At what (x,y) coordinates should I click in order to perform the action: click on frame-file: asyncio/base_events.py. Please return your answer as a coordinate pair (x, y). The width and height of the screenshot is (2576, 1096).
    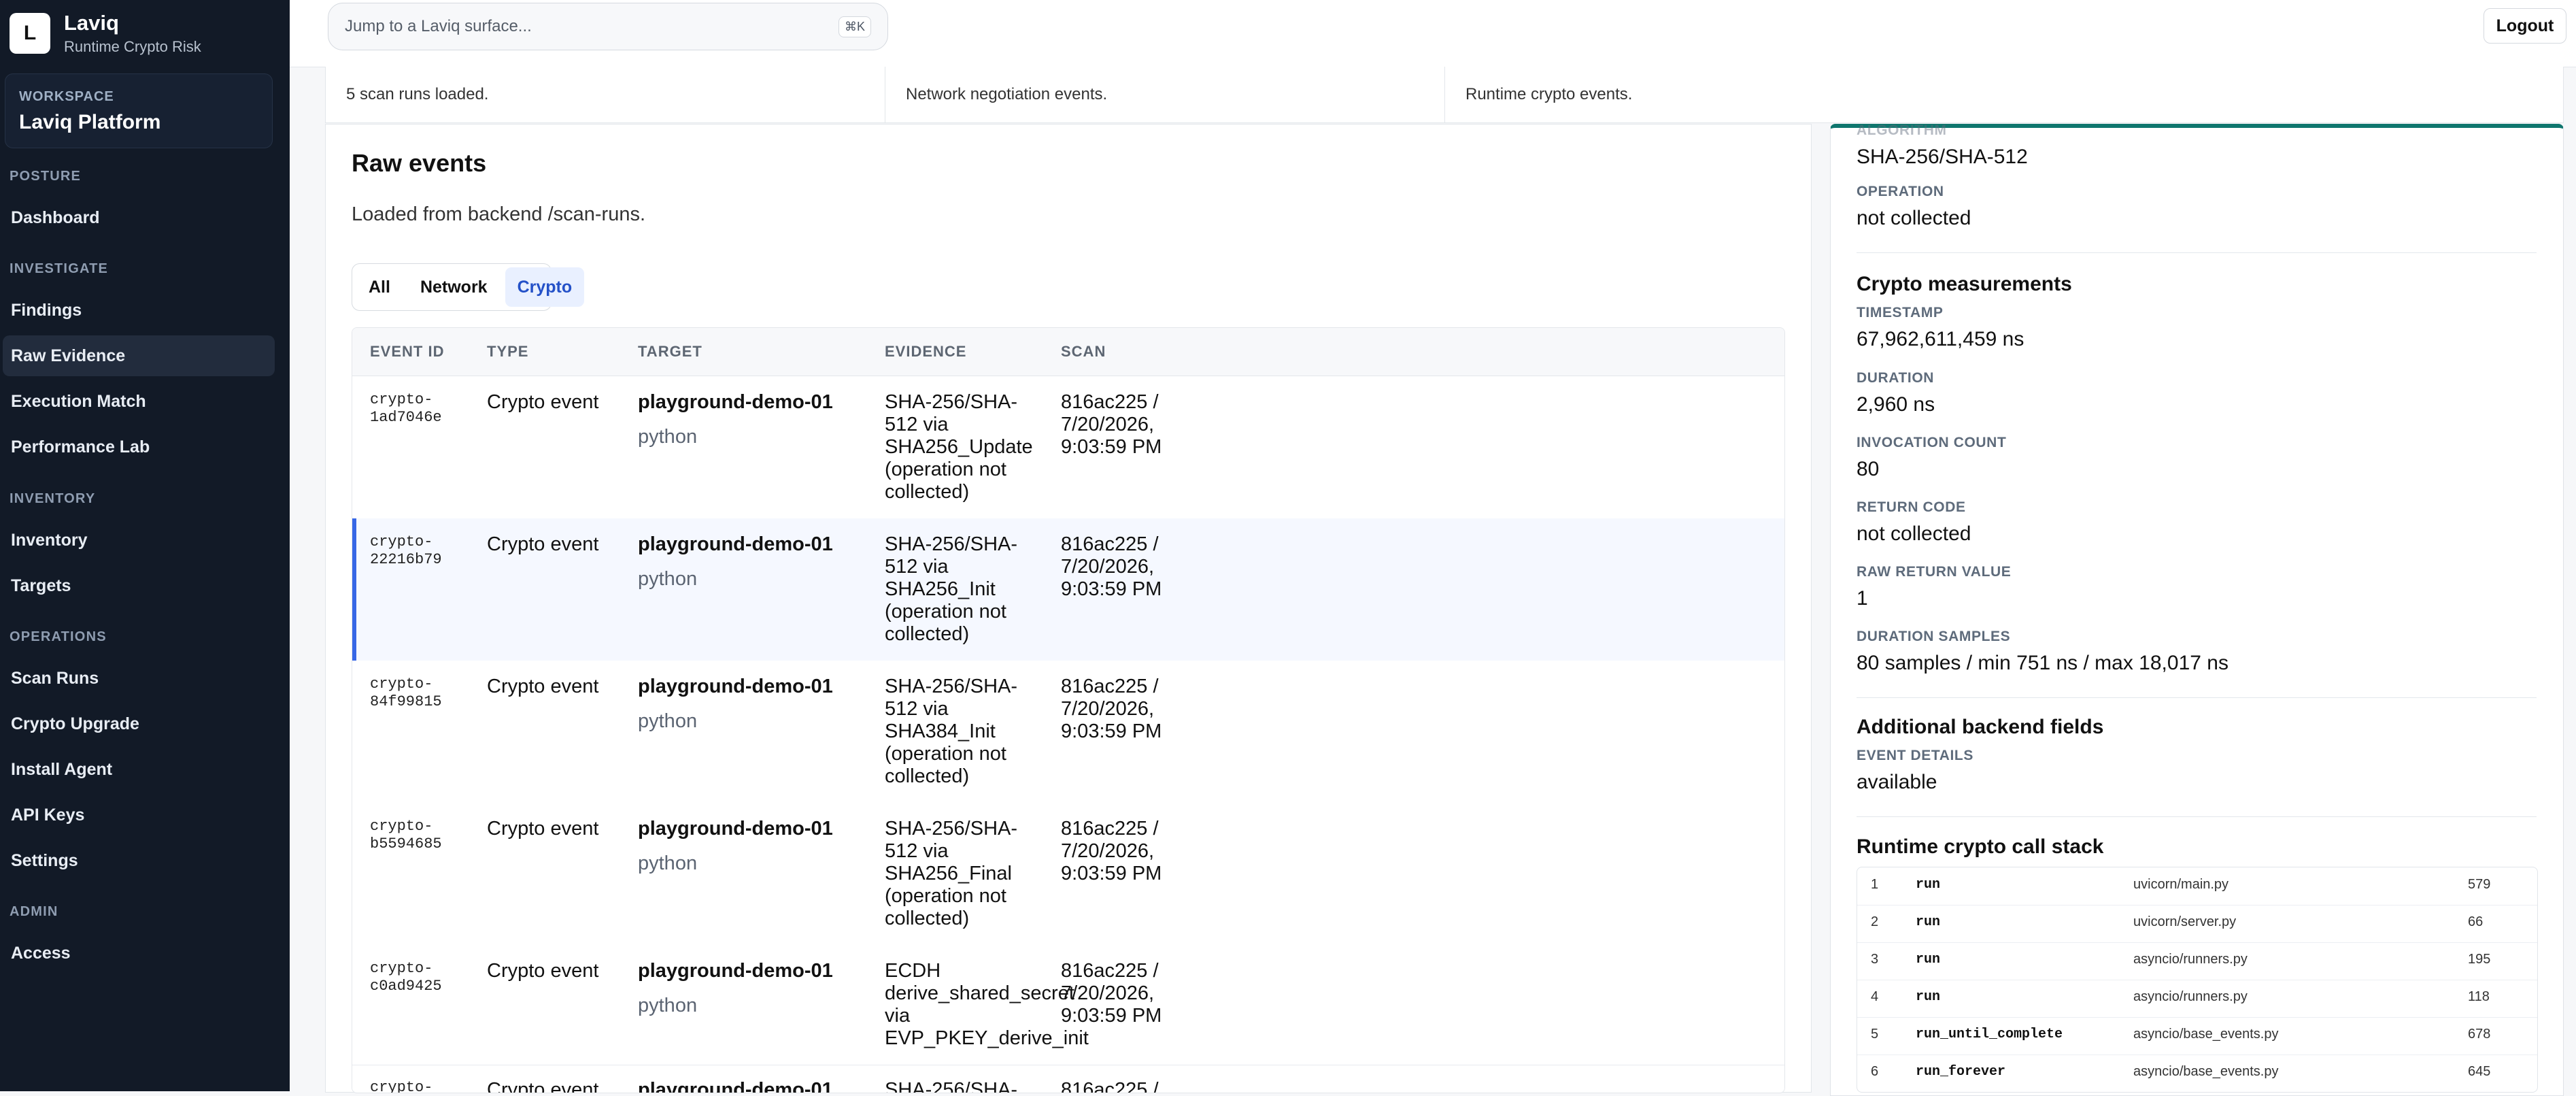
    Looking at the image, I should click on (2206, 1071).